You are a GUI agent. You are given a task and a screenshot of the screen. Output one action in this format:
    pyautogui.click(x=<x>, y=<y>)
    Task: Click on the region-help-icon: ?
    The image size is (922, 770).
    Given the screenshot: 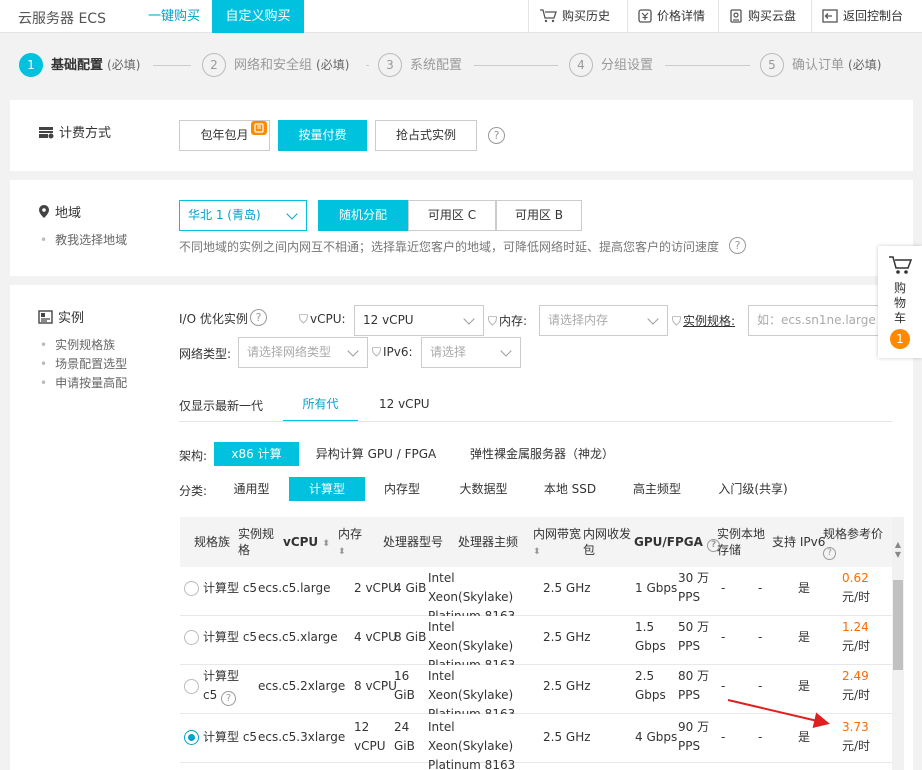 What is the action you would take?
    pyautogui.click(x=737, y=245)
    